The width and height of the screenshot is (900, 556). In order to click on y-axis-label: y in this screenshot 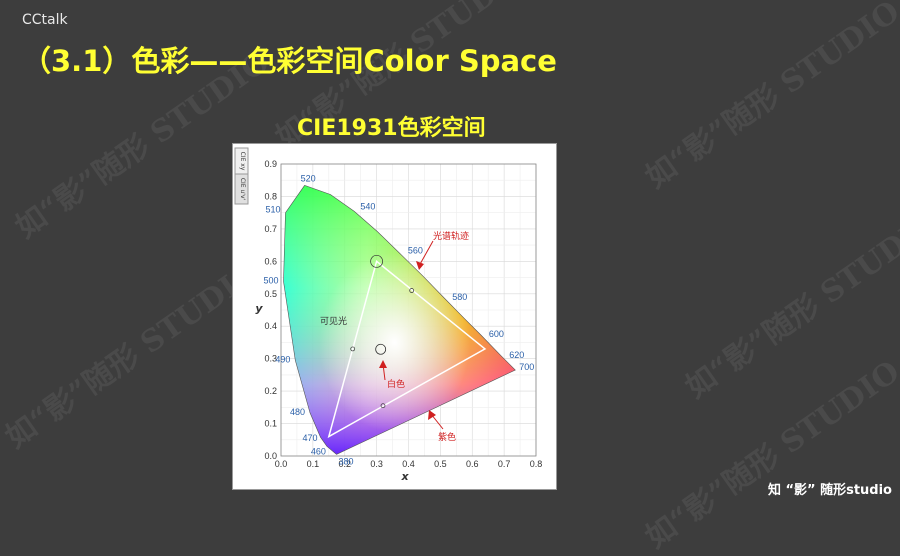, I will do `click(259, 308)`.